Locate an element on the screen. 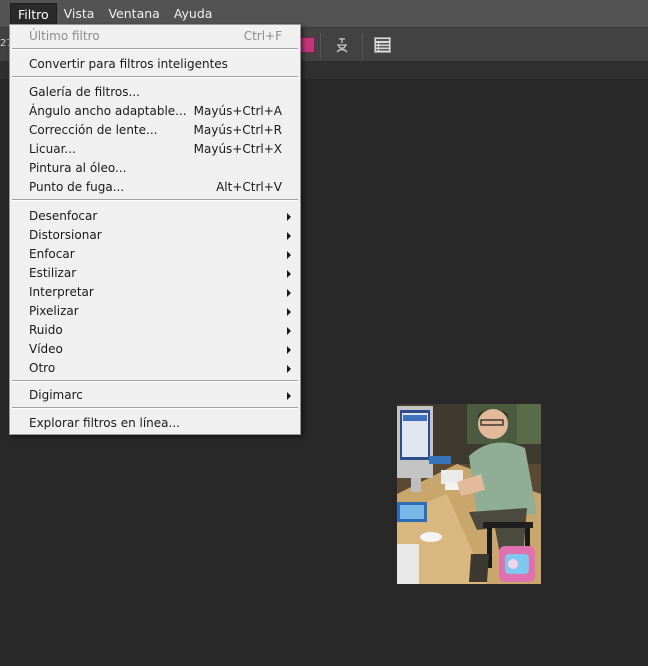  menu-item-licuar: Licuar... Mayús+Ctrl+X is located at coordinates (155, 149).